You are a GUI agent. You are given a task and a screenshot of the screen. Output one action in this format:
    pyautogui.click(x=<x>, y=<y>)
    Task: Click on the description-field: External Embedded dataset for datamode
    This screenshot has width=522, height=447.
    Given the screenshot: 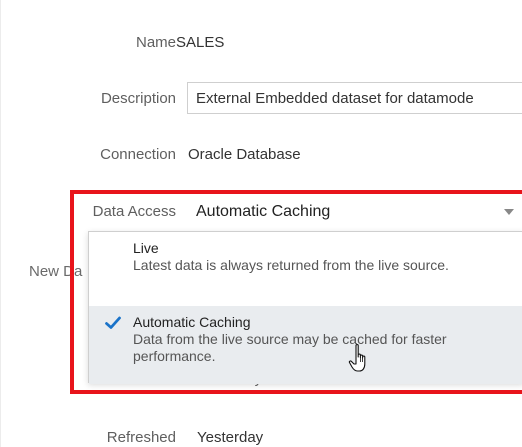 What is the action you would take?
    pyautogui.click(x=354, y=98)
    